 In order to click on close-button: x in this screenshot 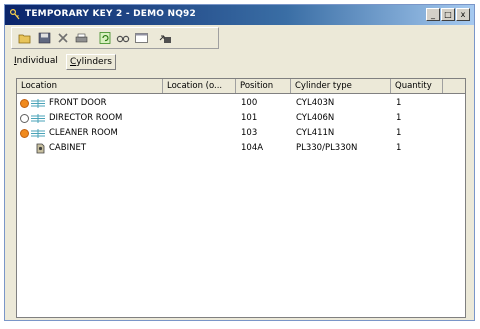, I will do `click(463, 14)`.